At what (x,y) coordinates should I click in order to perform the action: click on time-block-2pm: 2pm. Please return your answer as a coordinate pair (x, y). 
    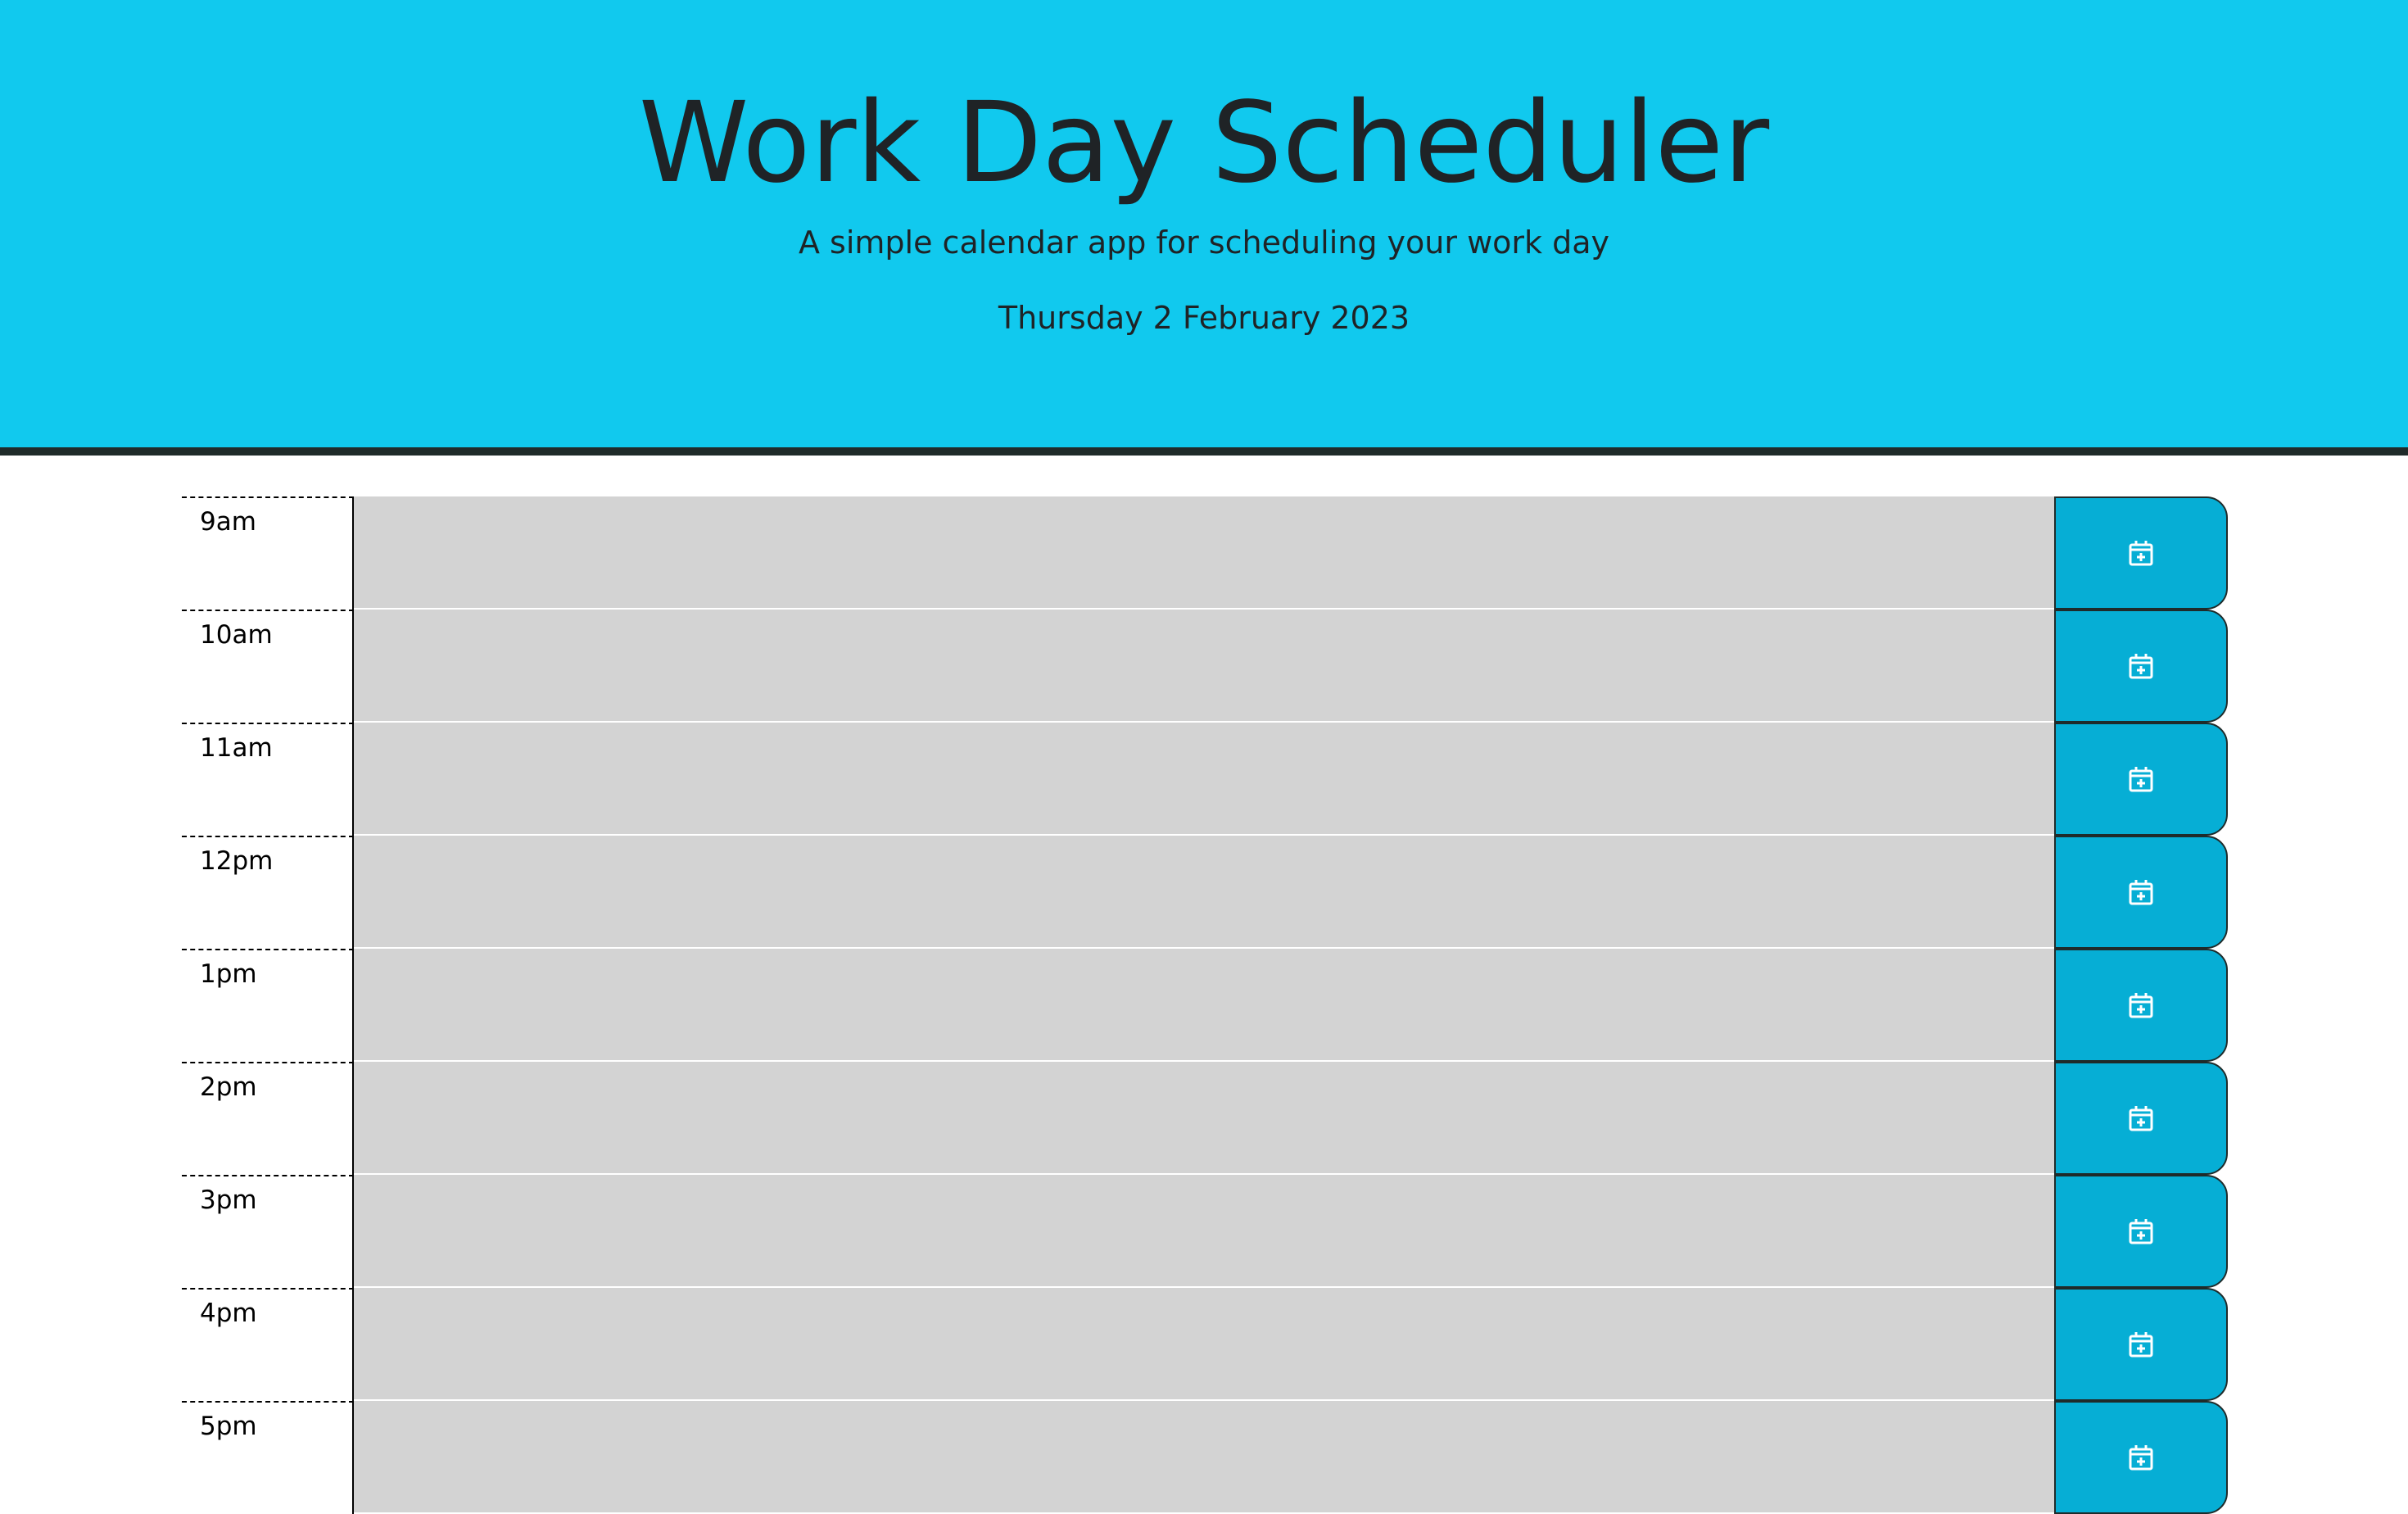
    Looking at the image, I should click on (1205, 1118).